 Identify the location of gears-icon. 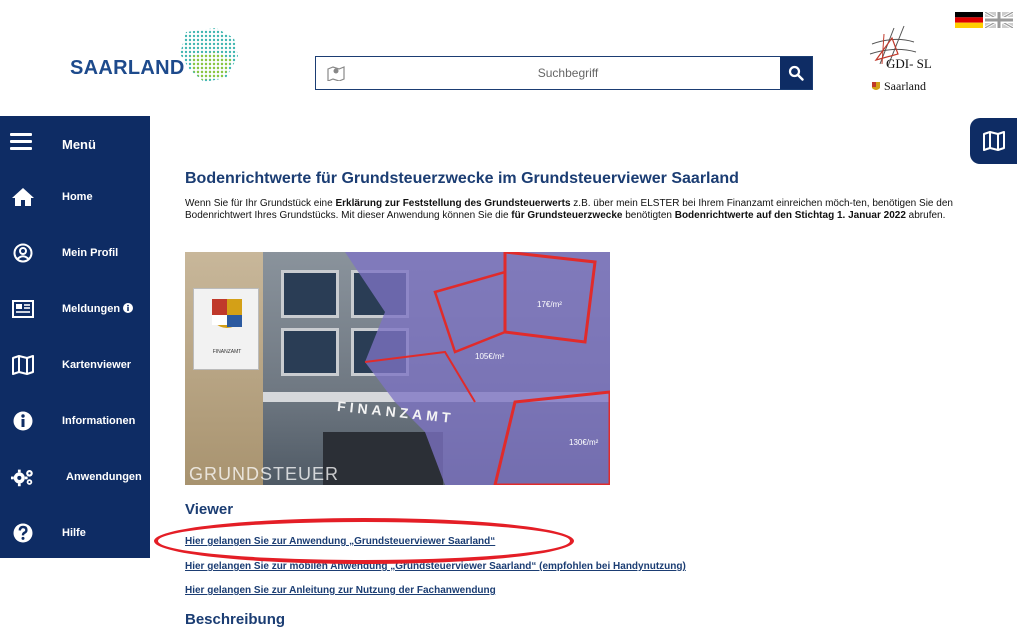
(23, 477).